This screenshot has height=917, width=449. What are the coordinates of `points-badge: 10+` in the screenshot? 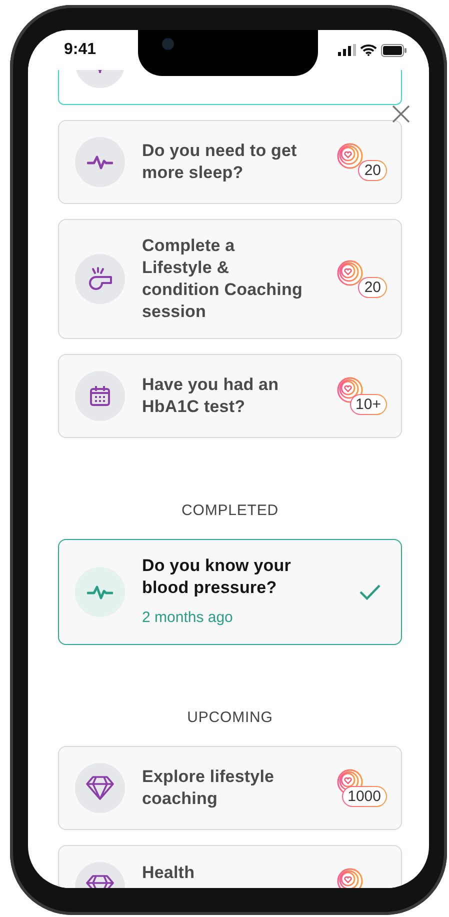 It's located at (368, 404).